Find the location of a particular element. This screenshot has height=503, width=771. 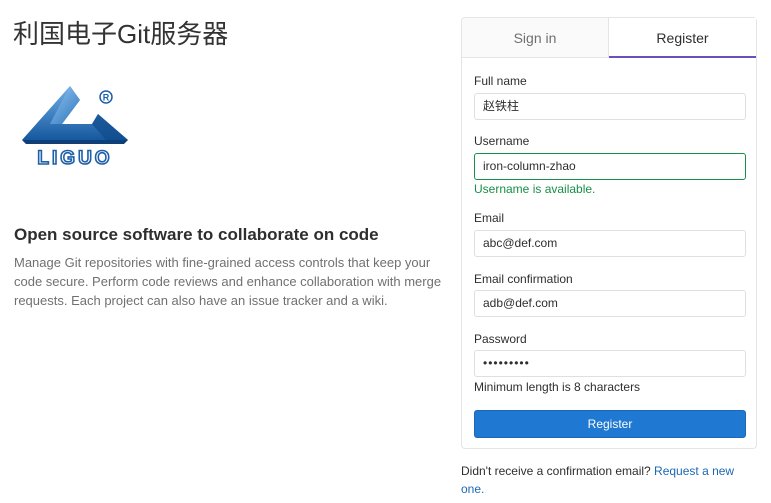

auth-tabs: Sign in Register is located at coordinates (609, 38).